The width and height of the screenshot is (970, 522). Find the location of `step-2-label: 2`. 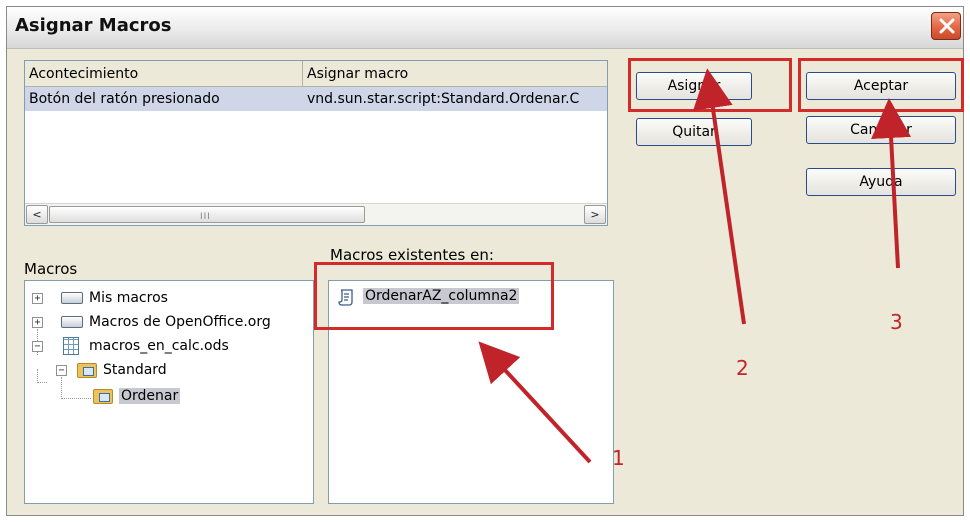

step-2-label: 2 is located at coordinates (742, 368).